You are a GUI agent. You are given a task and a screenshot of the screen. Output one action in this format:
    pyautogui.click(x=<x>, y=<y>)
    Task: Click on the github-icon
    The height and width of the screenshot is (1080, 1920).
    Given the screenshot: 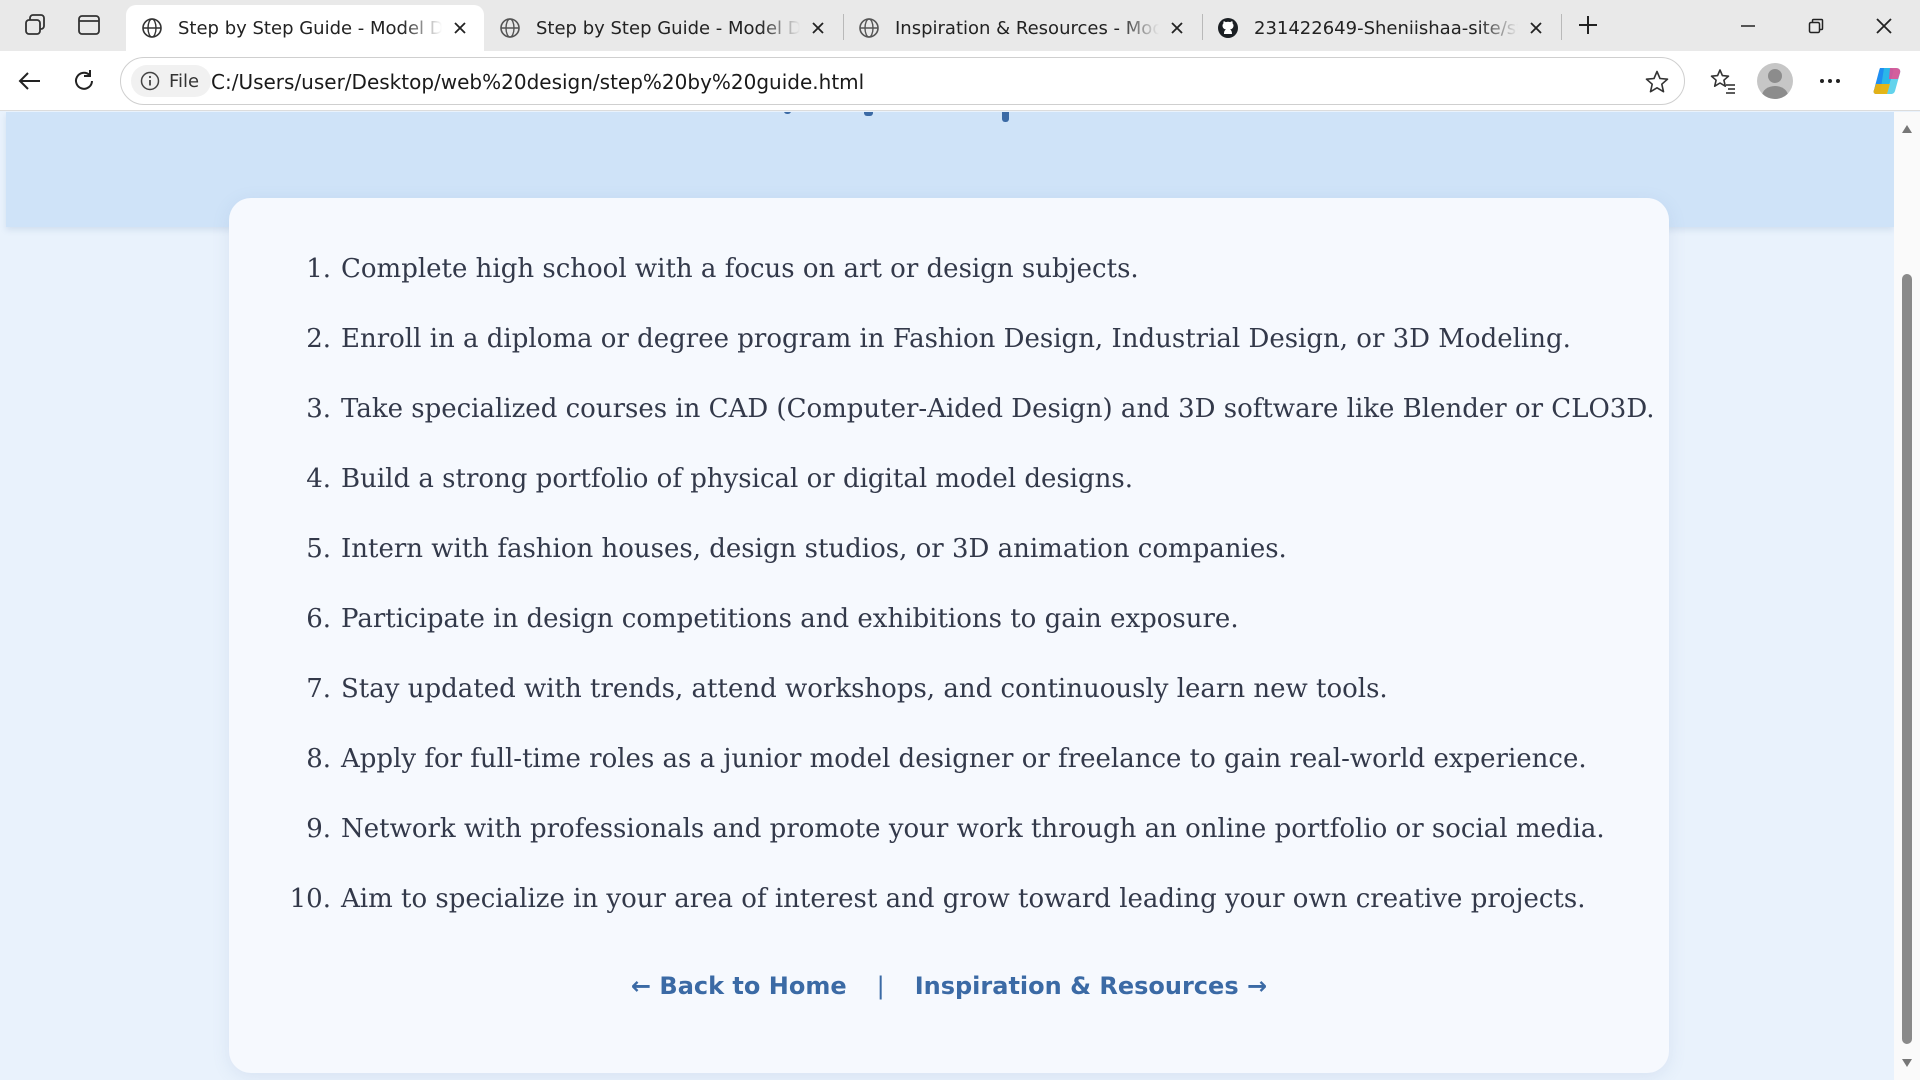 What is the action you would take?
    pyautogui.click(x=1228, y=28)
    